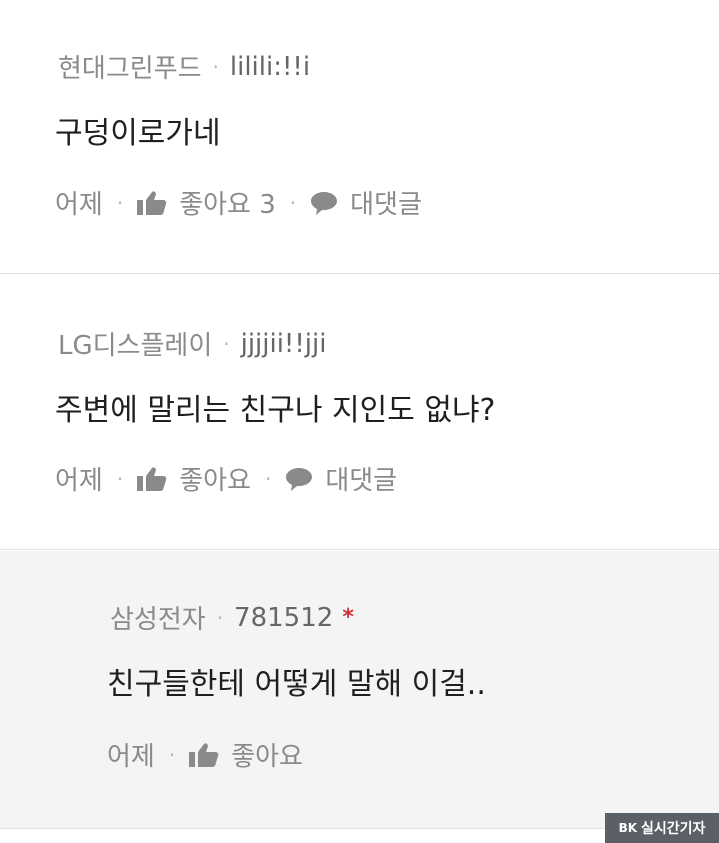  What do you see at coordinates (232, 617) in the screenshot?
I see `comment-meta: 삼성전자 · 781512 *` at bounding box center [232, 617].